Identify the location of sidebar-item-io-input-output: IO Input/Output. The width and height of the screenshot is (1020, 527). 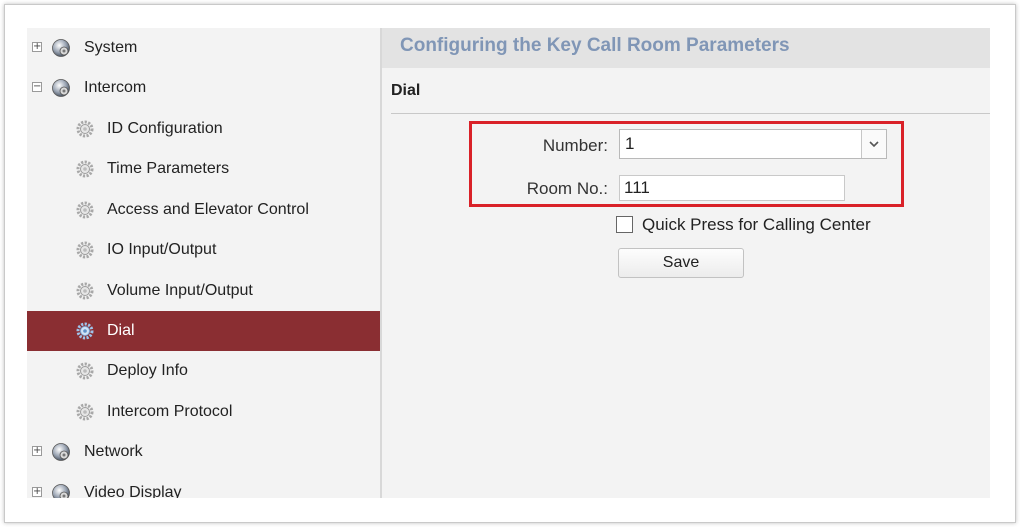
(203, 250).